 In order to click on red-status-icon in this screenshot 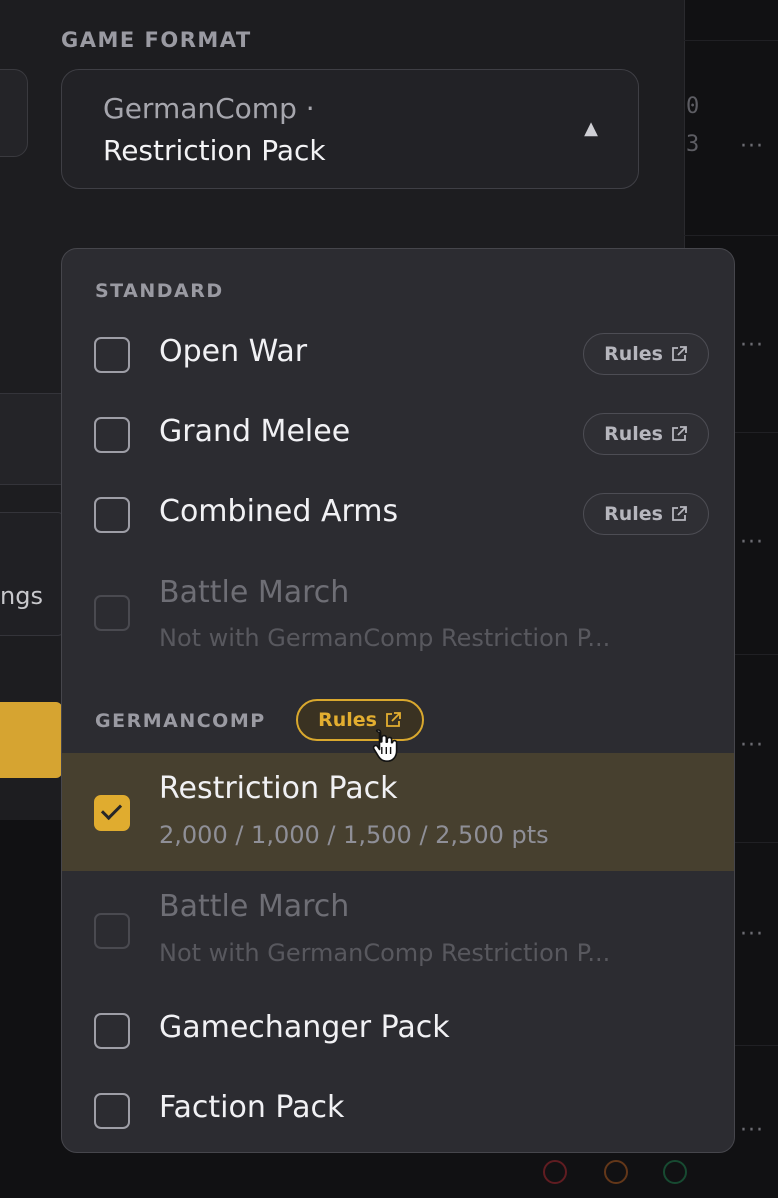, I will do `click(555, 1172)`.